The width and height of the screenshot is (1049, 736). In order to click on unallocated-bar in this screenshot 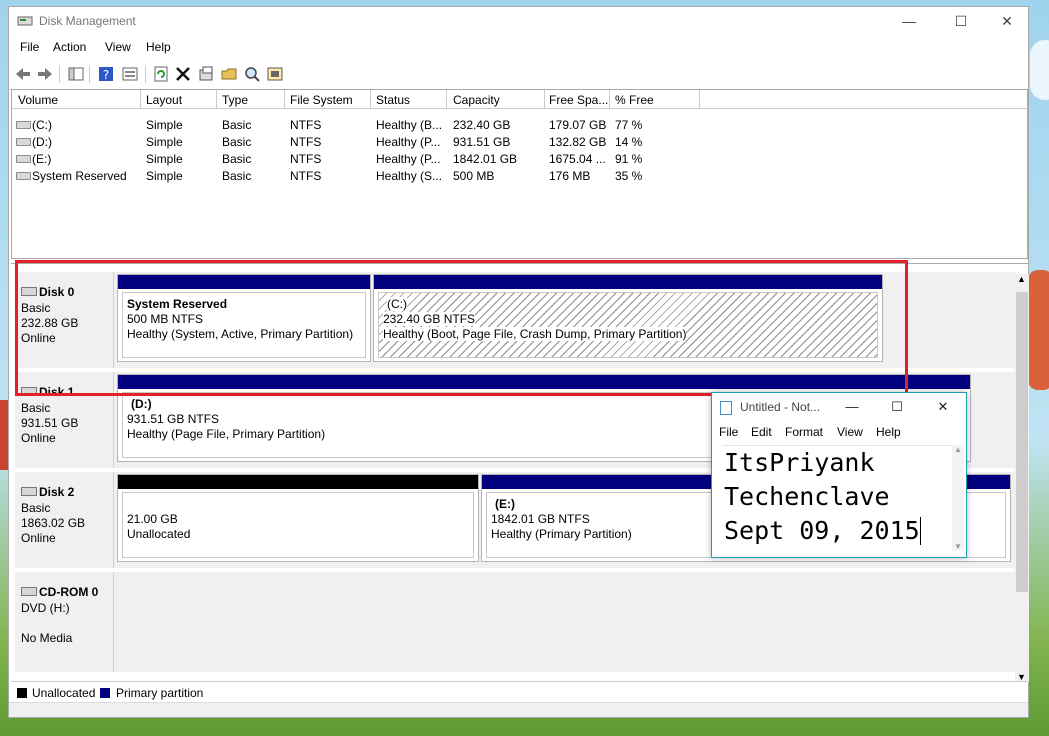, I will do `click(298, 482)`.